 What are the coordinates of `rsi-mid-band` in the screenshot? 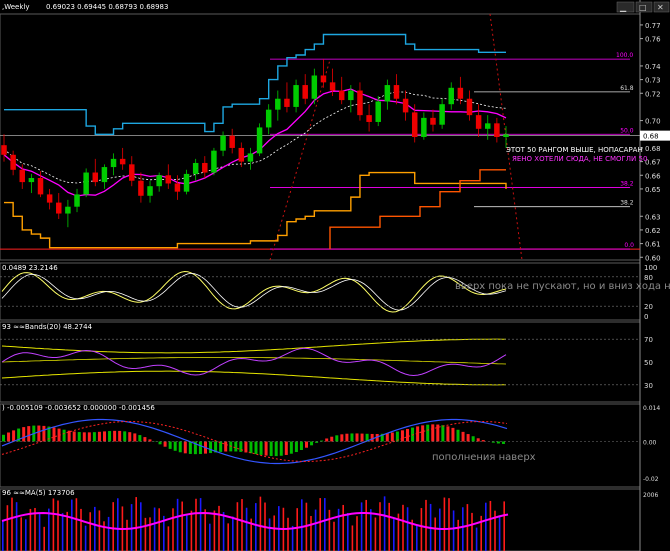 It's located at (254, 361).